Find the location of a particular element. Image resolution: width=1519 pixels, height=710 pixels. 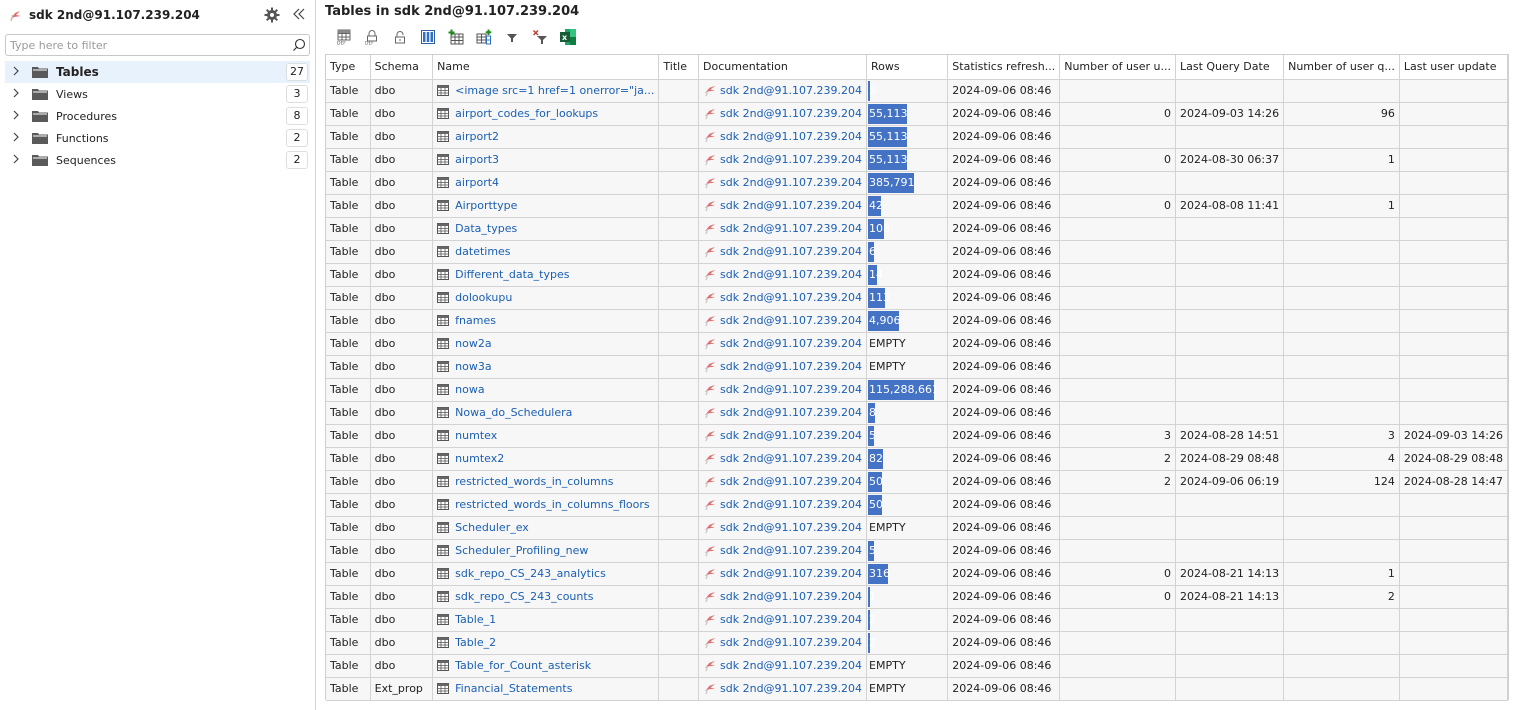

tree-item-sequences: Sequences 2 is located at coordinates (157, 160).